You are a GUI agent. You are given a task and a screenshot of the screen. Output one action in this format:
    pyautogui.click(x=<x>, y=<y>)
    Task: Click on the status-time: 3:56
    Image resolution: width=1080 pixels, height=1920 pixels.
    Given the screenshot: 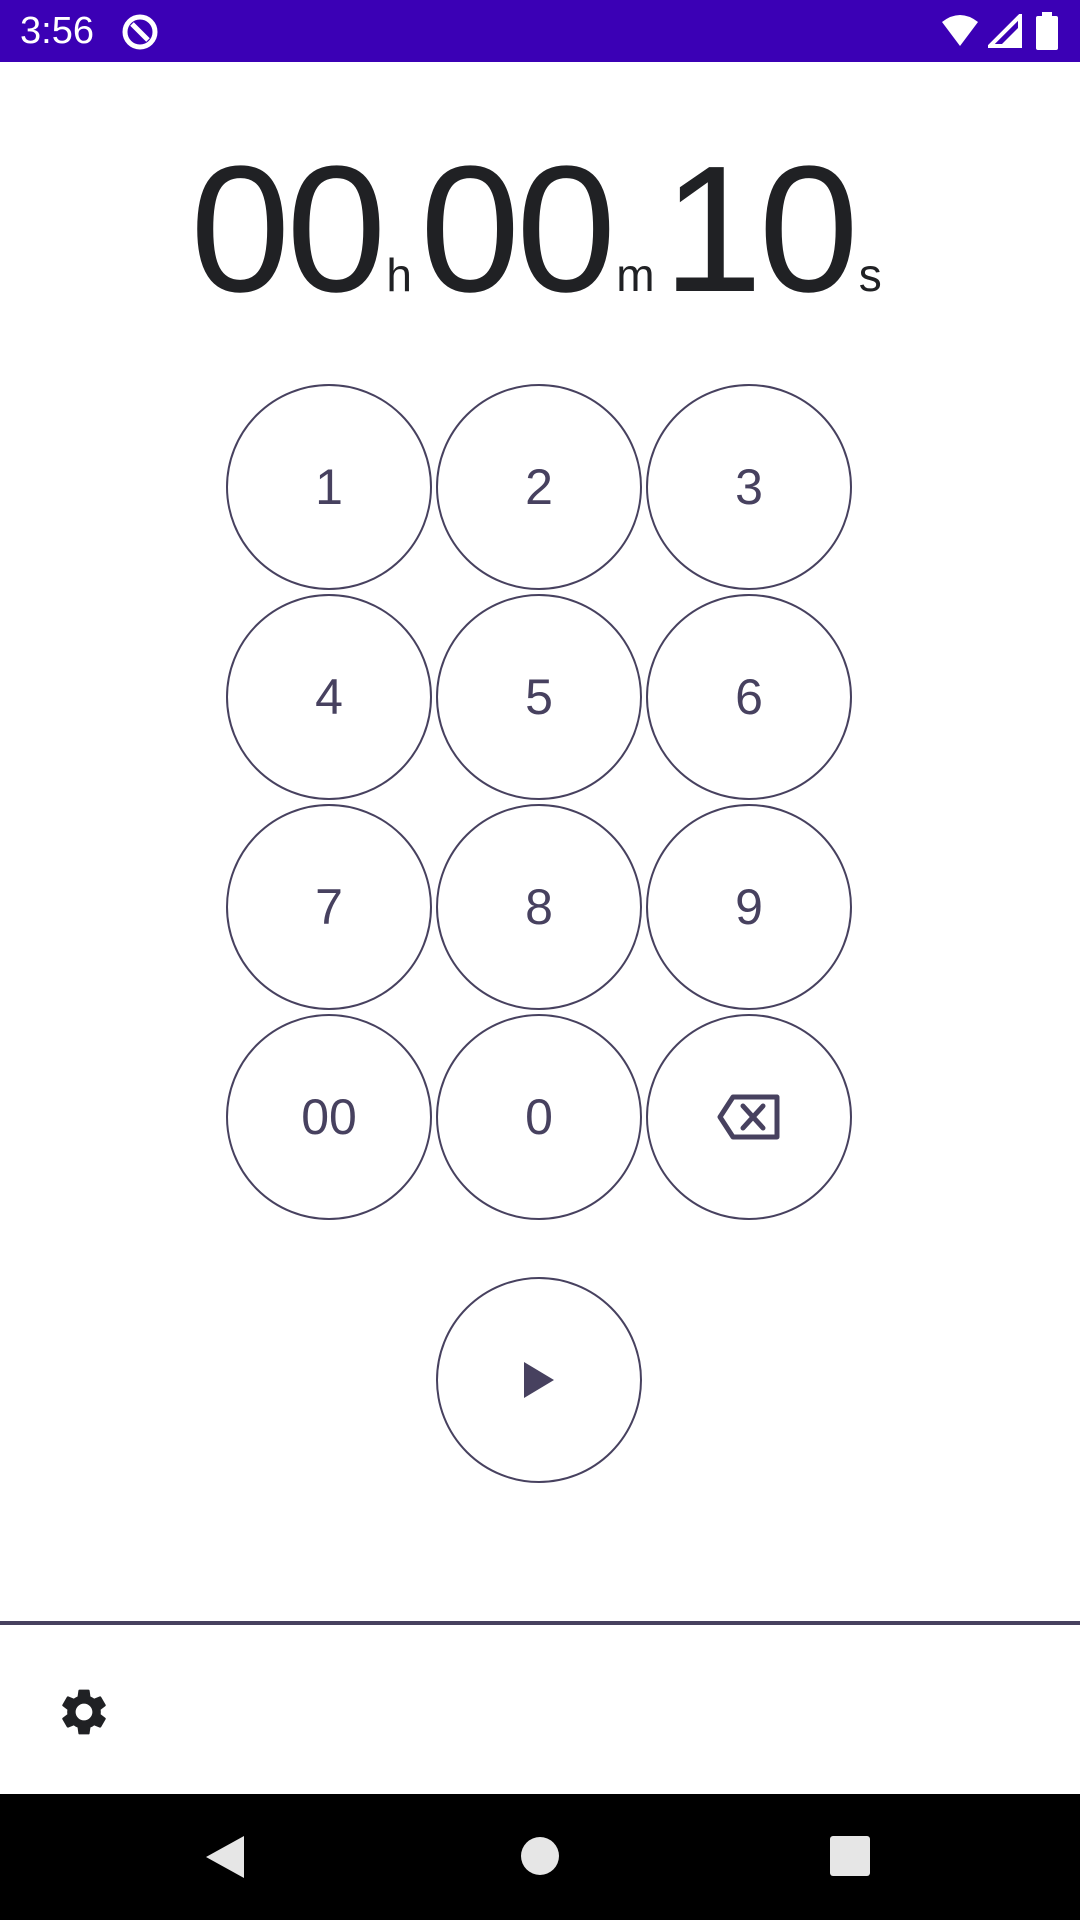 What is the action you would take?
    pyautogui.click(x=57, y=31)
    